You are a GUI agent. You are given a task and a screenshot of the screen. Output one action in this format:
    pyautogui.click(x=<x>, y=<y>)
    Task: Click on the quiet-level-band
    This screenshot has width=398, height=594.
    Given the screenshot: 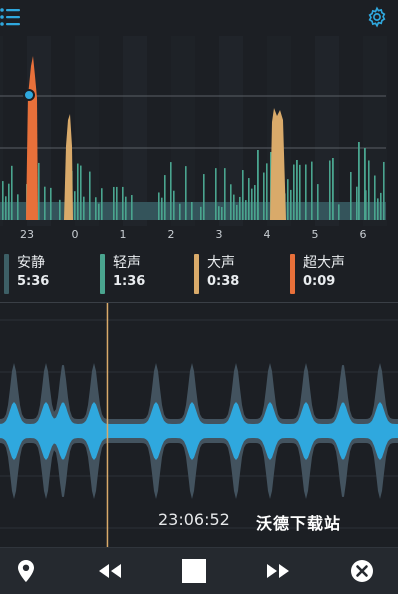 What is the action you would take?
    pyautogui.click(x=193, y=211)
    